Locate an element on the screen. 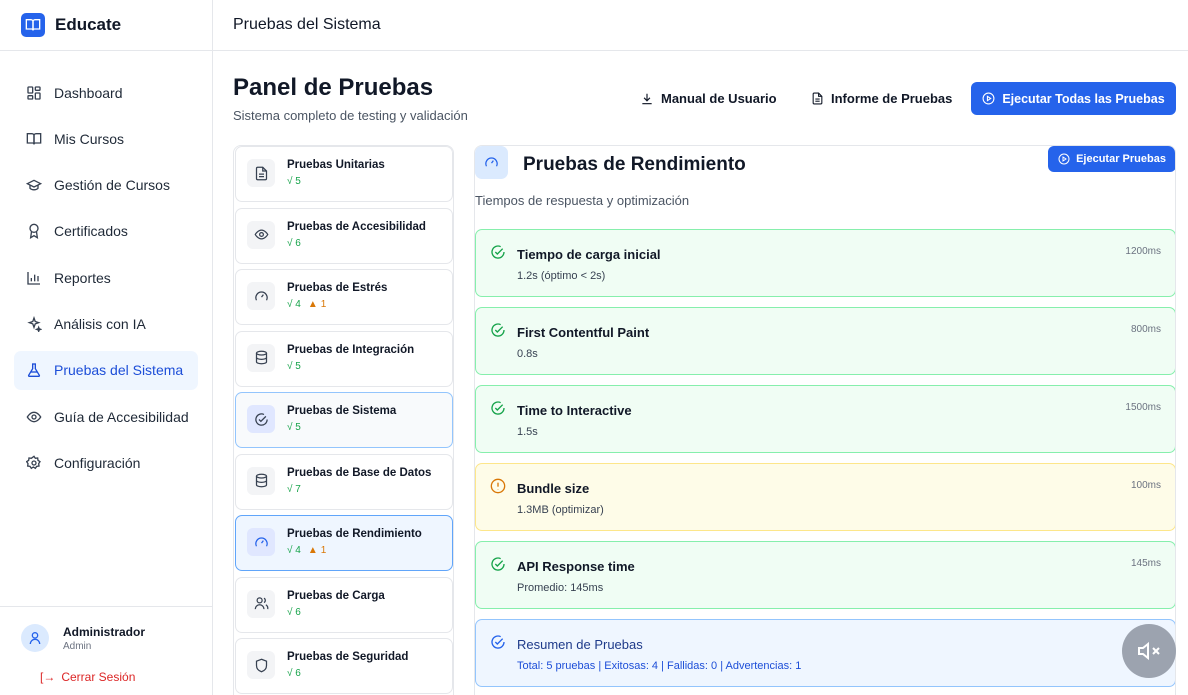  test-result-card: First Contentful Paint 0.8s 800ms is located at coordinates (825, 341).